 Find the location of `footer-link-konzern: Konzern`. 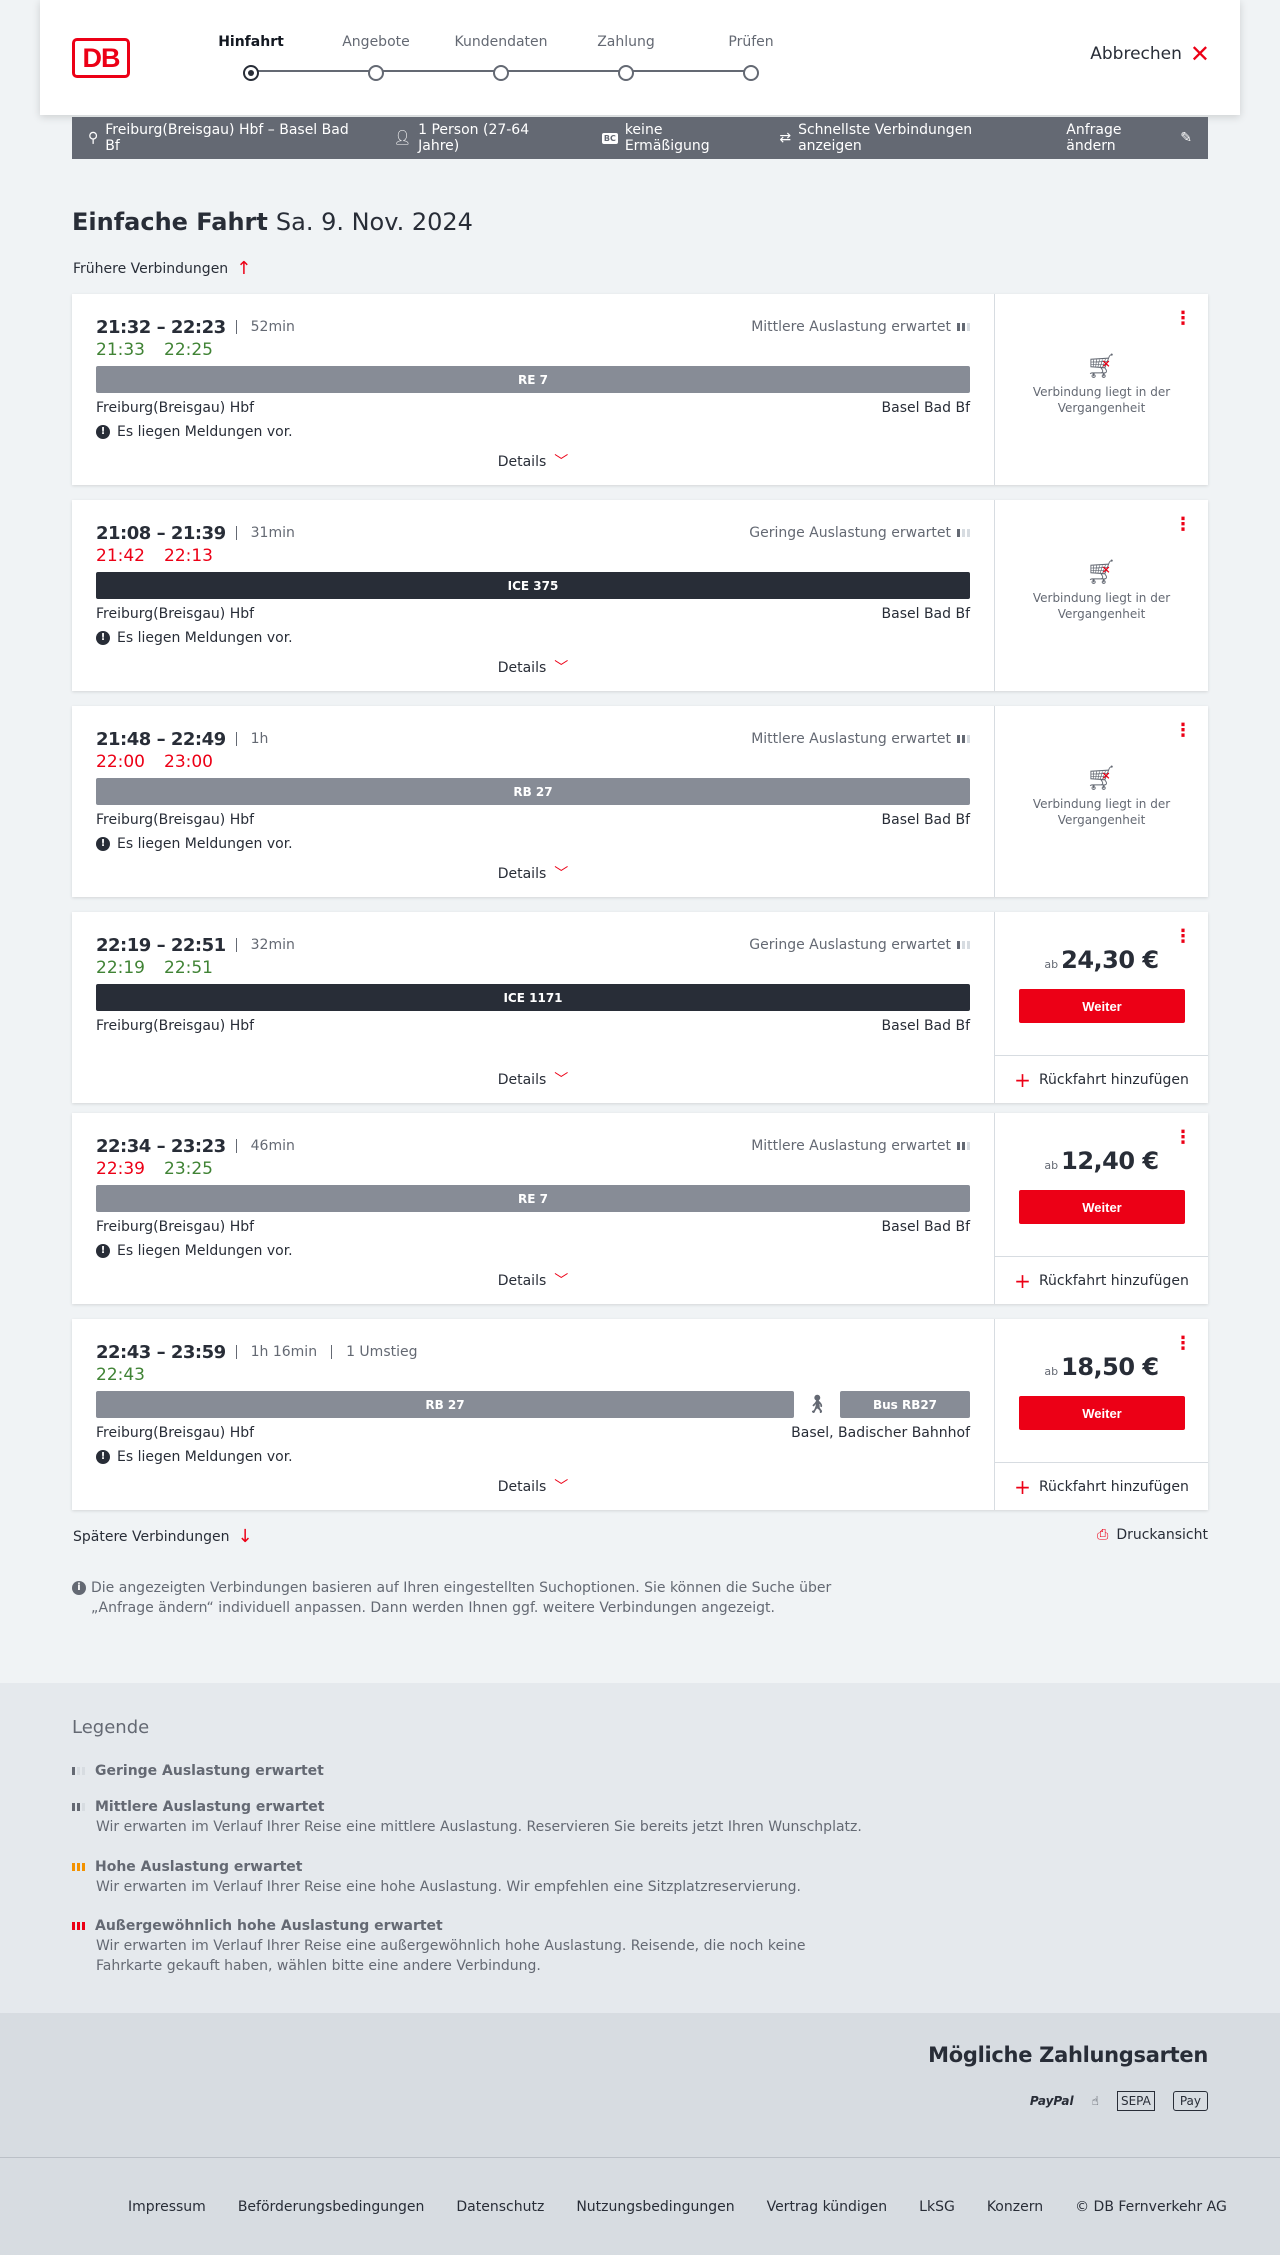

footer-link-konzern: Konzern is located at coordinates (1015, 2207).